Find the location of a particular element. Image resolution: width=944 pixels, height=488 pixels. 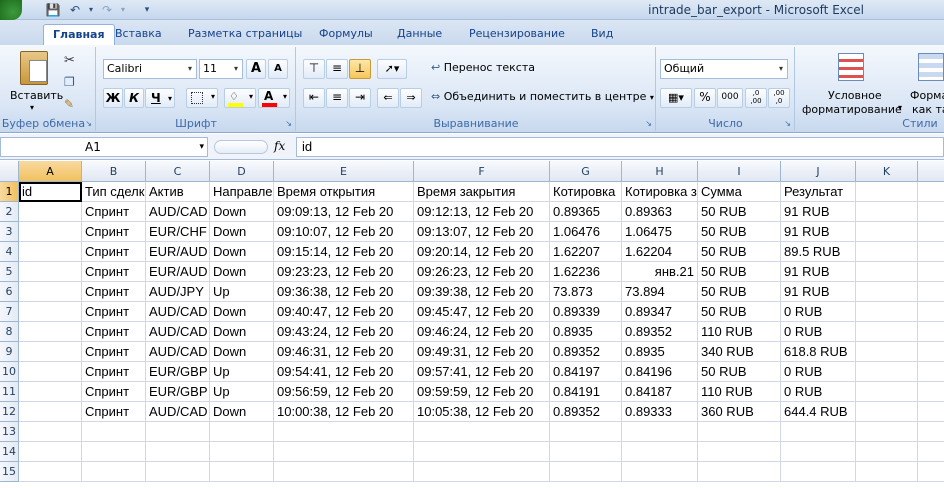

cell-e4: 09:15:14, 12 Feb 20 is located at coordinates (344, 252).